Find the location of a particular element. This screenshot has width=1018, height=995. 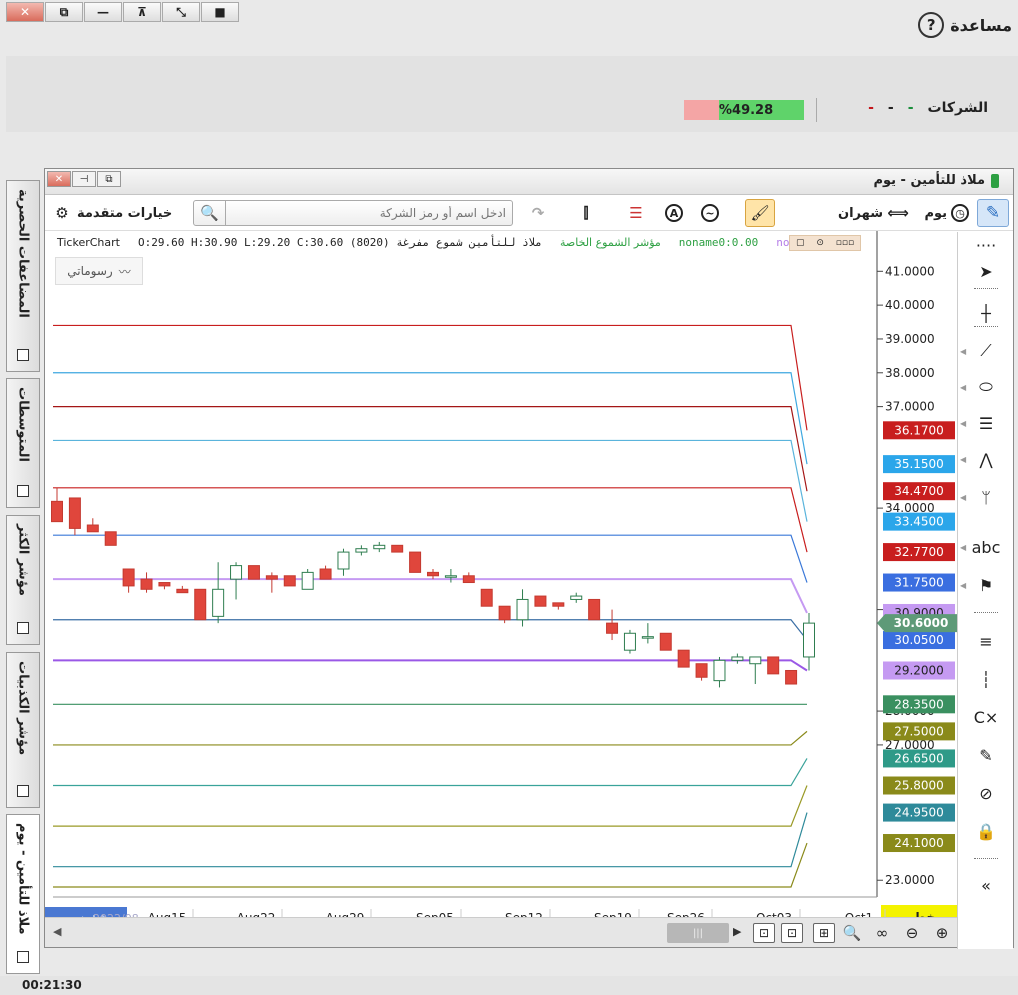

help-button: مساعدة ? is located at coordinates (965, 25).